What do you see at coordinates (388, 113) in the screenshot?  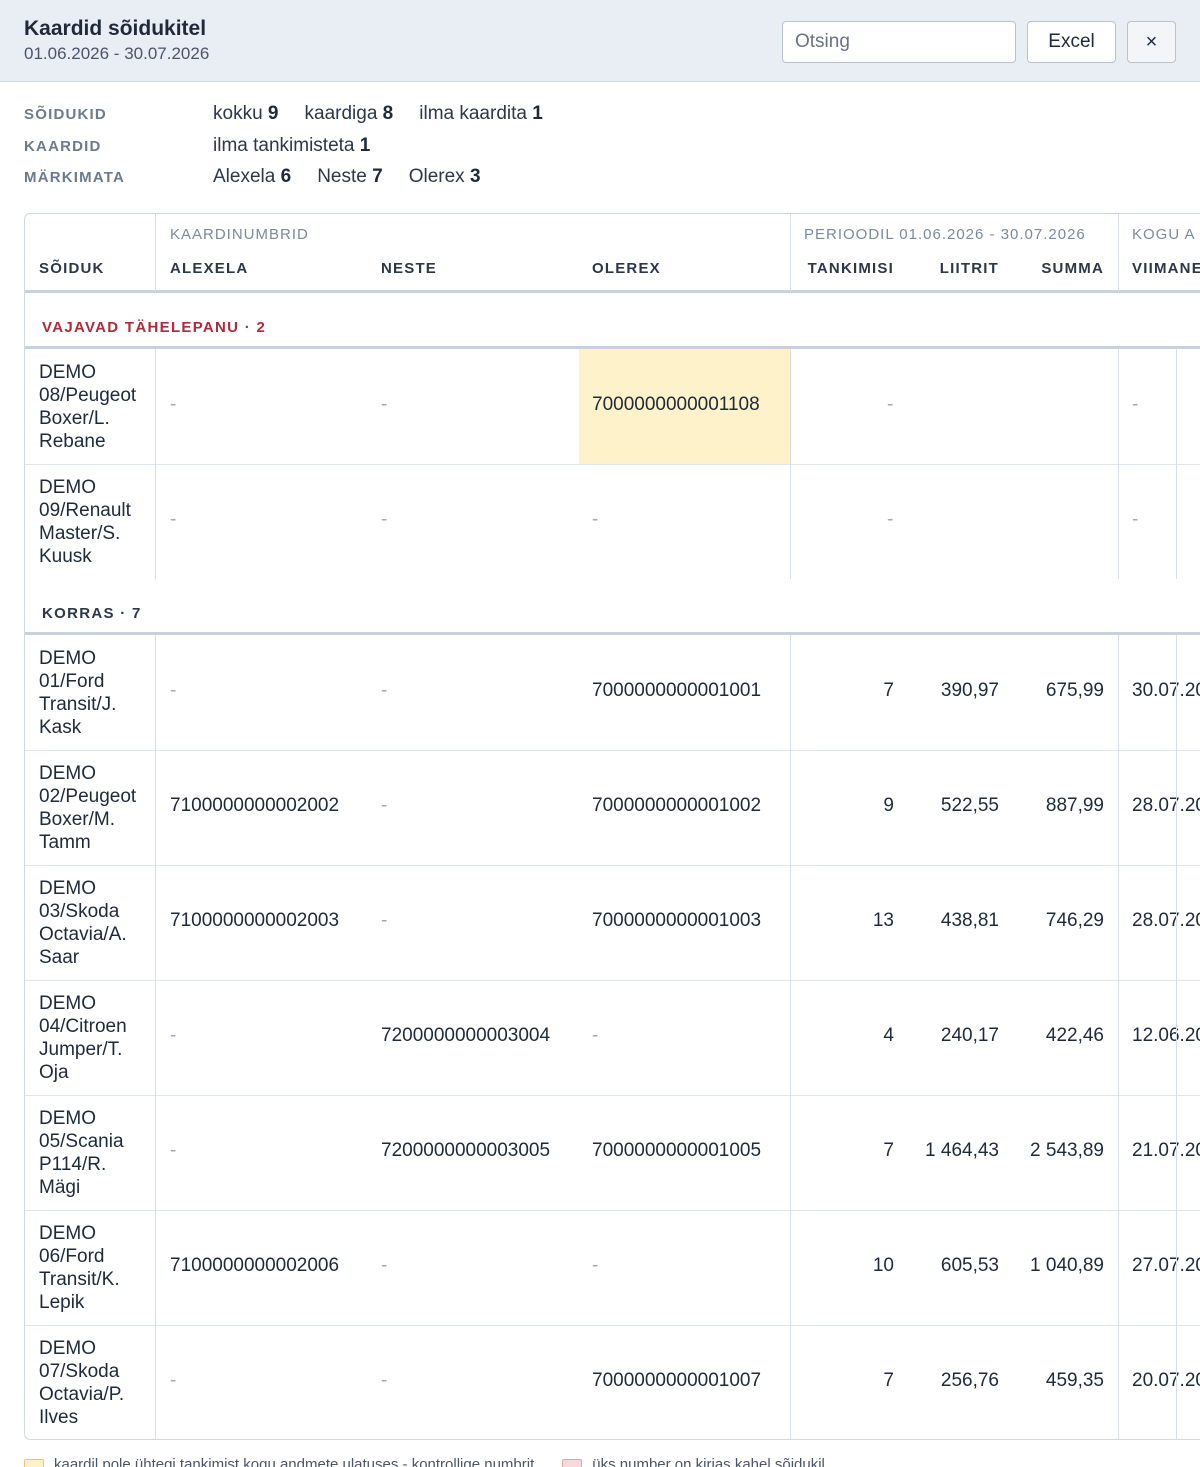 I see `summary-item-value: 8` at bounding box center [388, 113].